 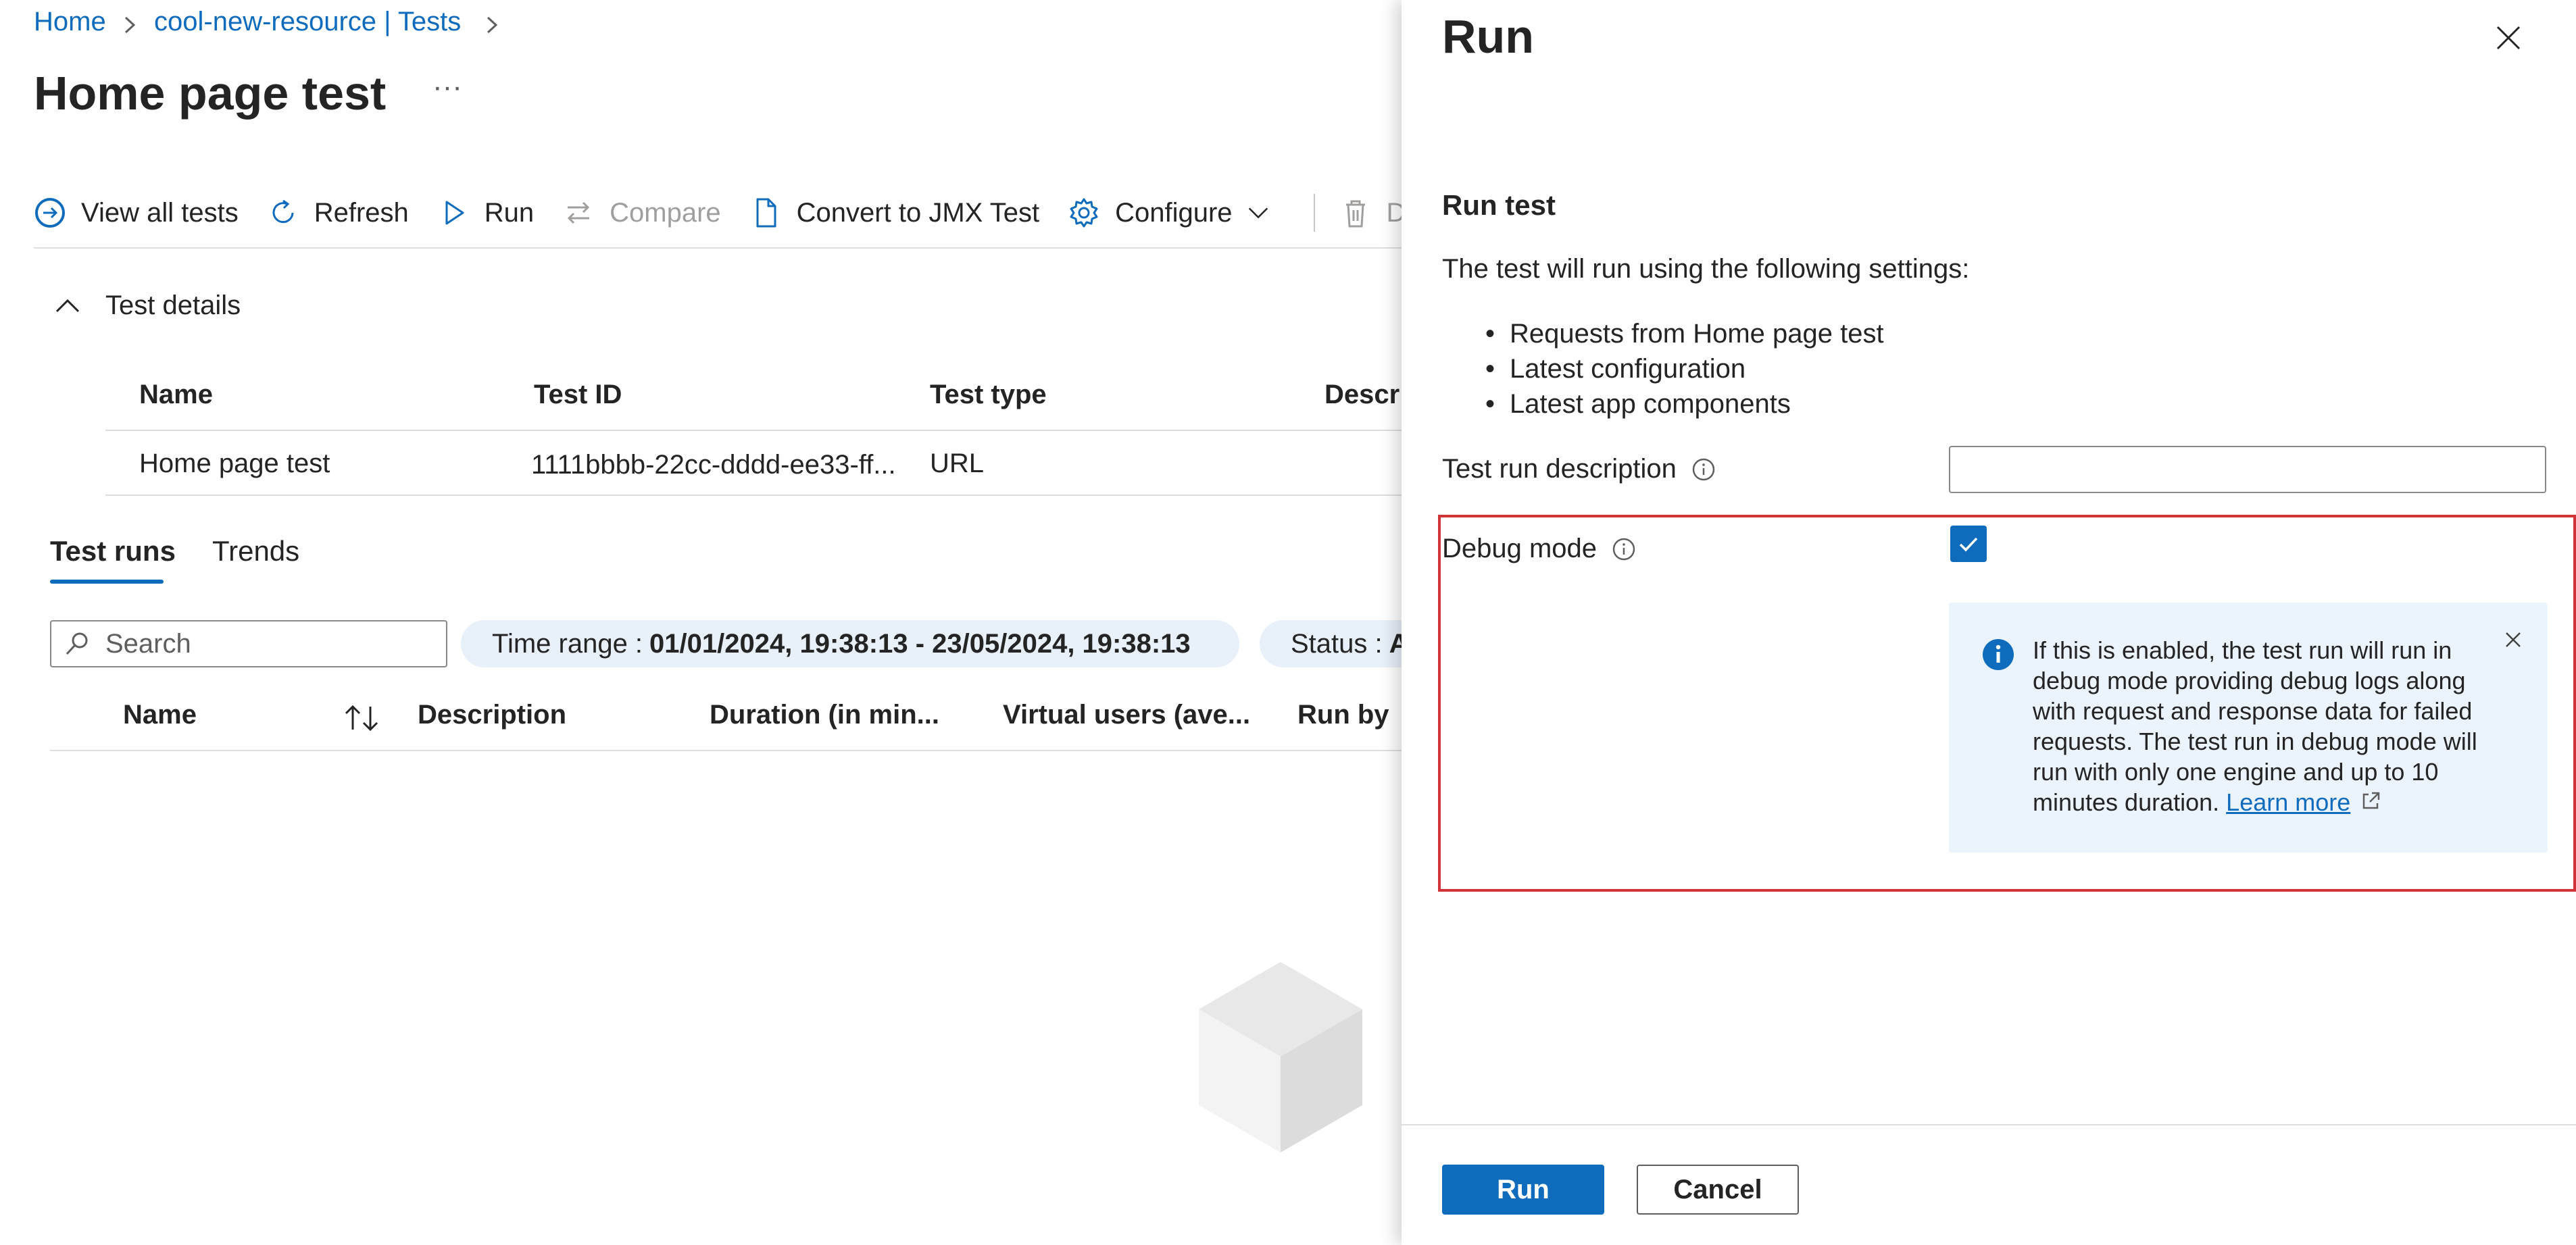 I want to click on view-all-tests-button: View all tests, so click(x=136, y=213).